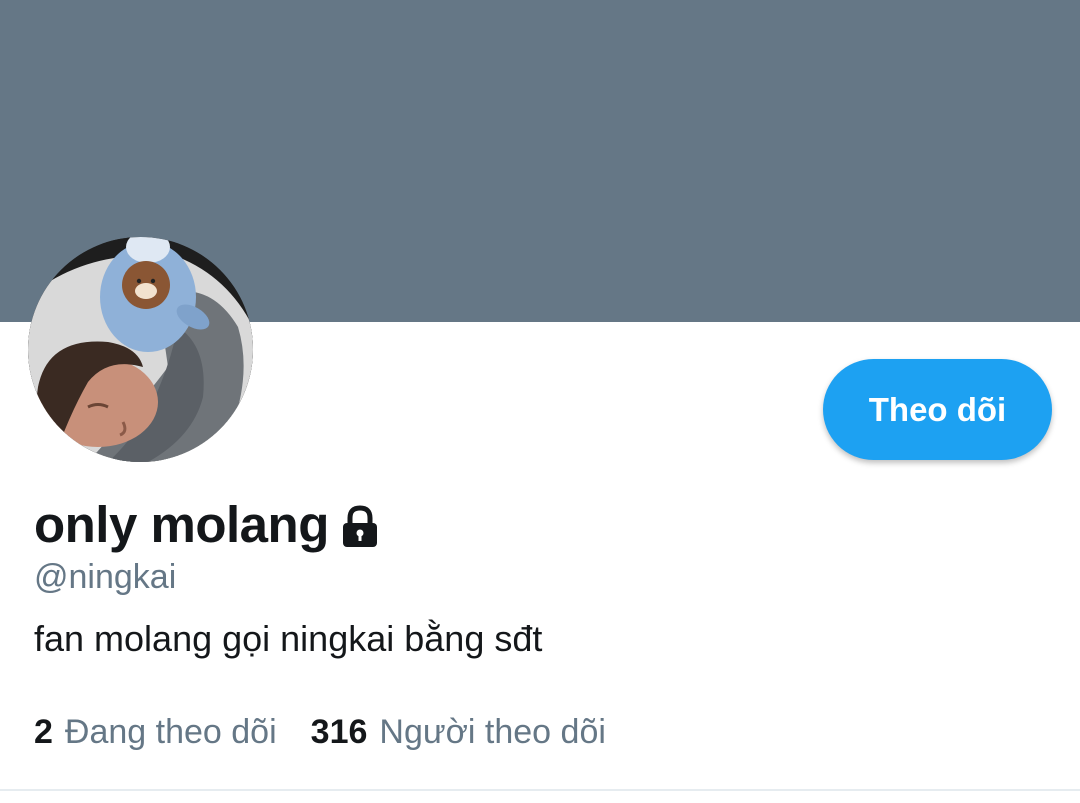 Image resolution: width=1080 pixels, height=803 pixels. What do you see at coordinates (540, 790) in the screenshot?
I see `divider` at bounding box center [540, 790].